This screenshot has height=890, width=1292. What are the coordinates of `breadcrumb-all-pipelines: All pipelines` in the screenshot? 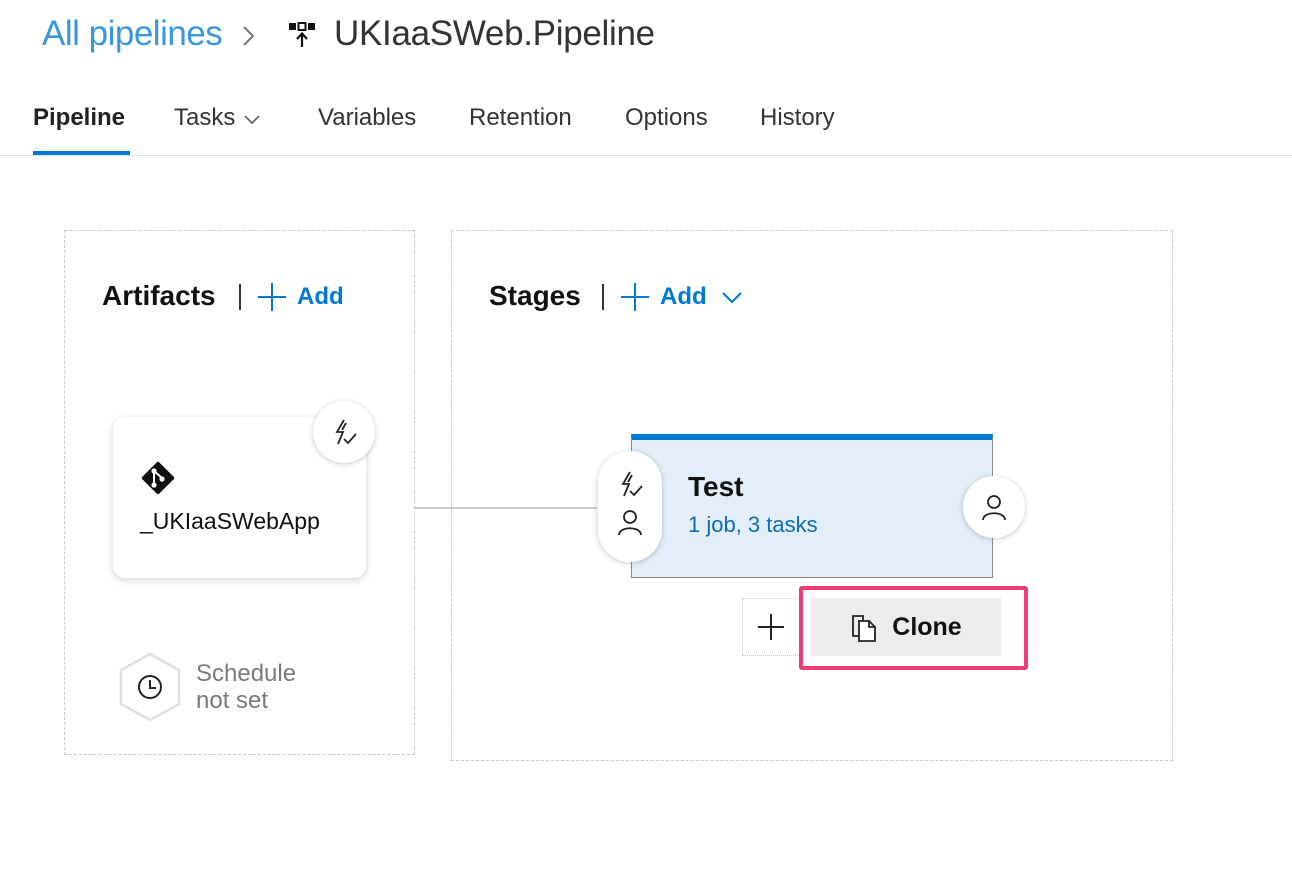 It's located at (132, 34).